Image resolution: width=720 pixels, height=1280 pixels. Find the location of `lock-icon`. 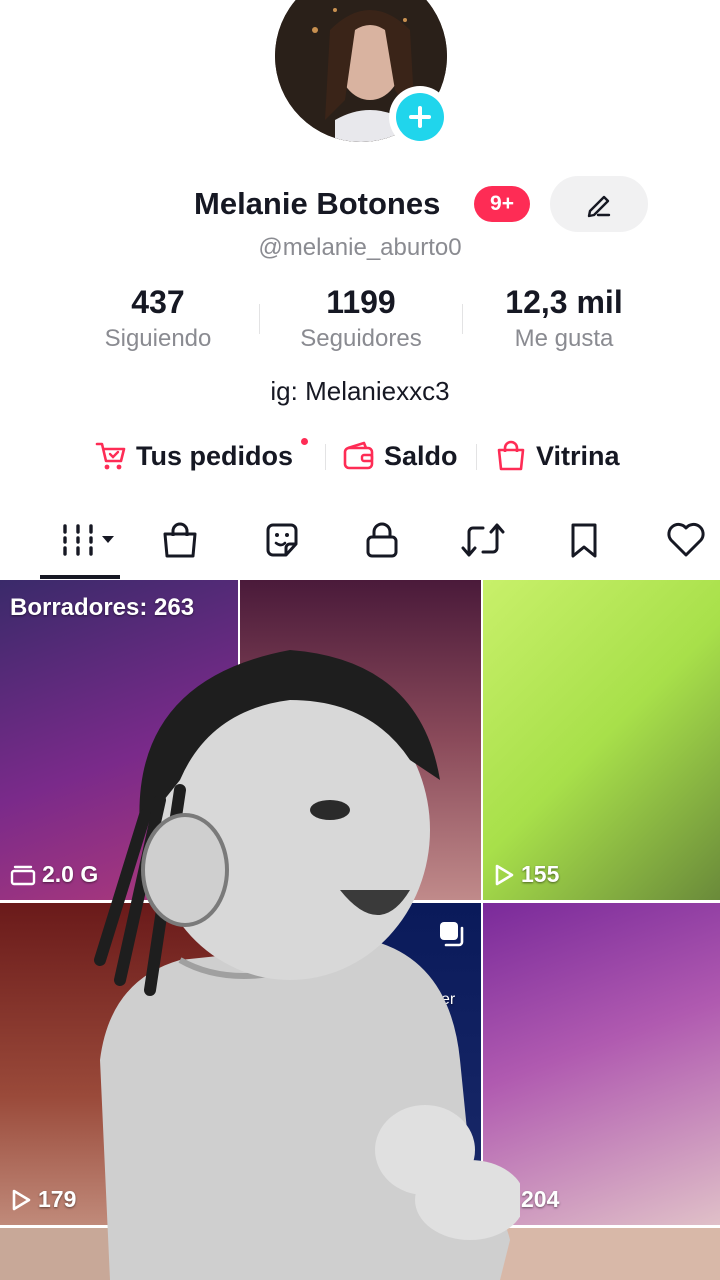

lock-icon is located at coordinates (382, 540).